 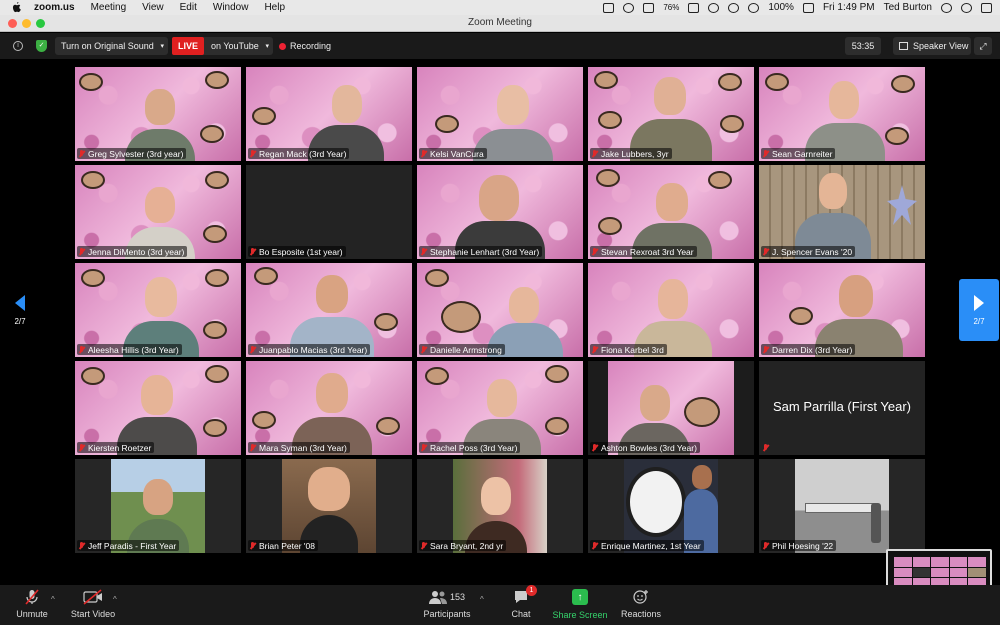 What do you see at coordinates (329, 212) in the screenshot?
I see `participant-tile: Bo Esposite (1st year)` at bounding box center [329, 212].